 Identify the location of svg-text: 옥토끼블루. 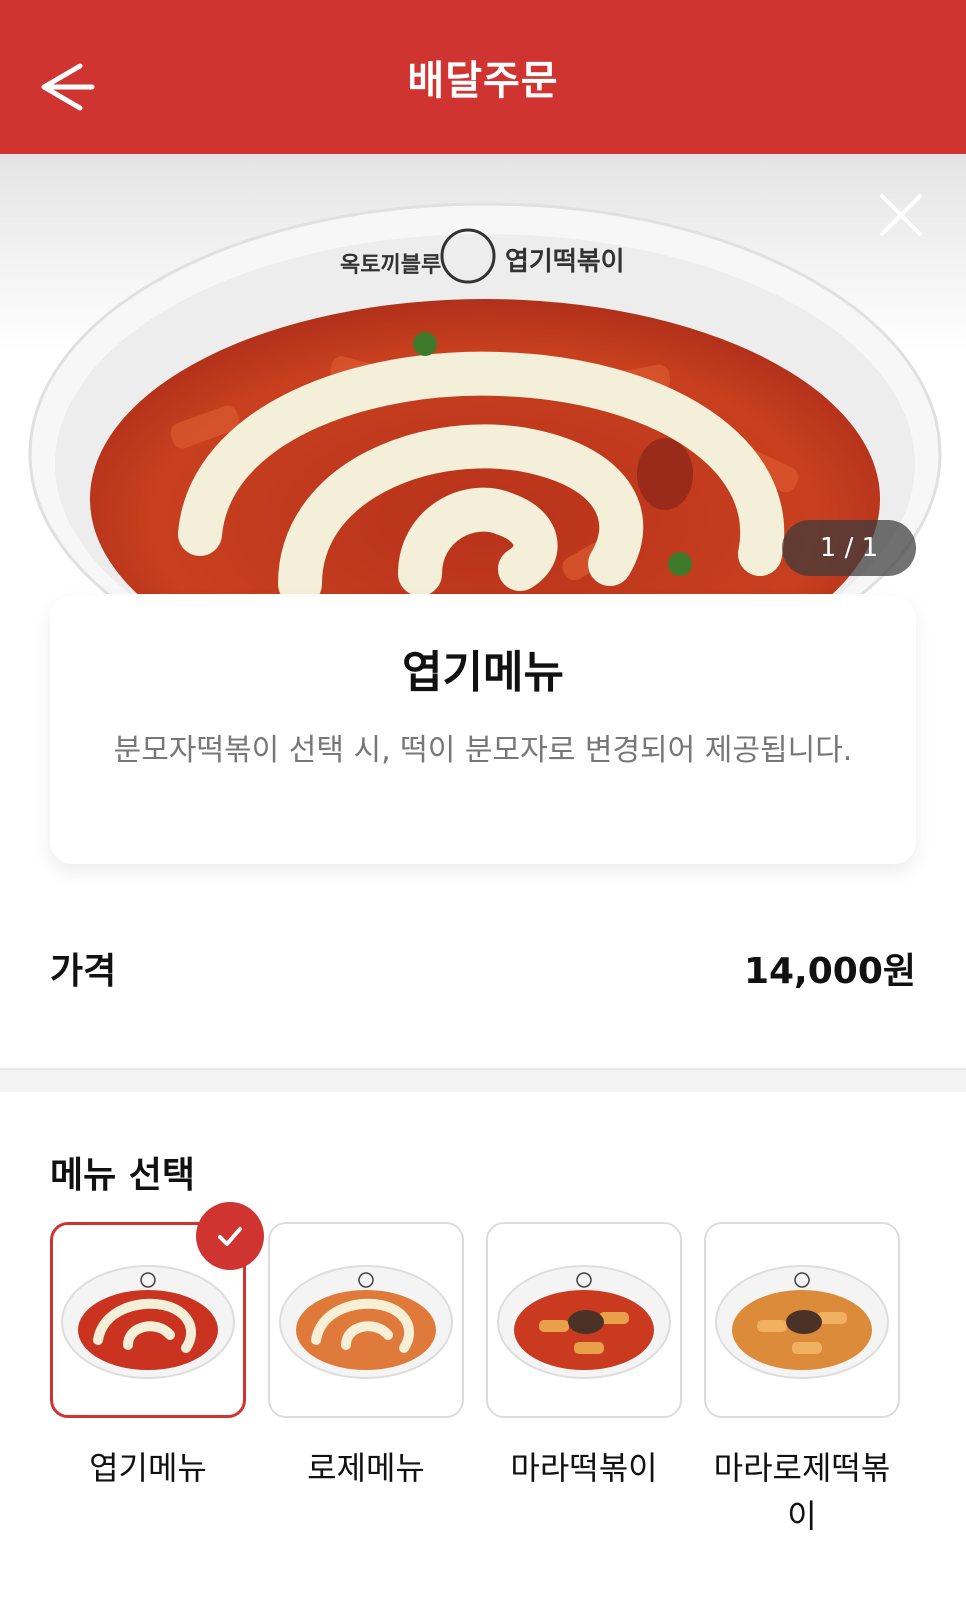
(390, 265).